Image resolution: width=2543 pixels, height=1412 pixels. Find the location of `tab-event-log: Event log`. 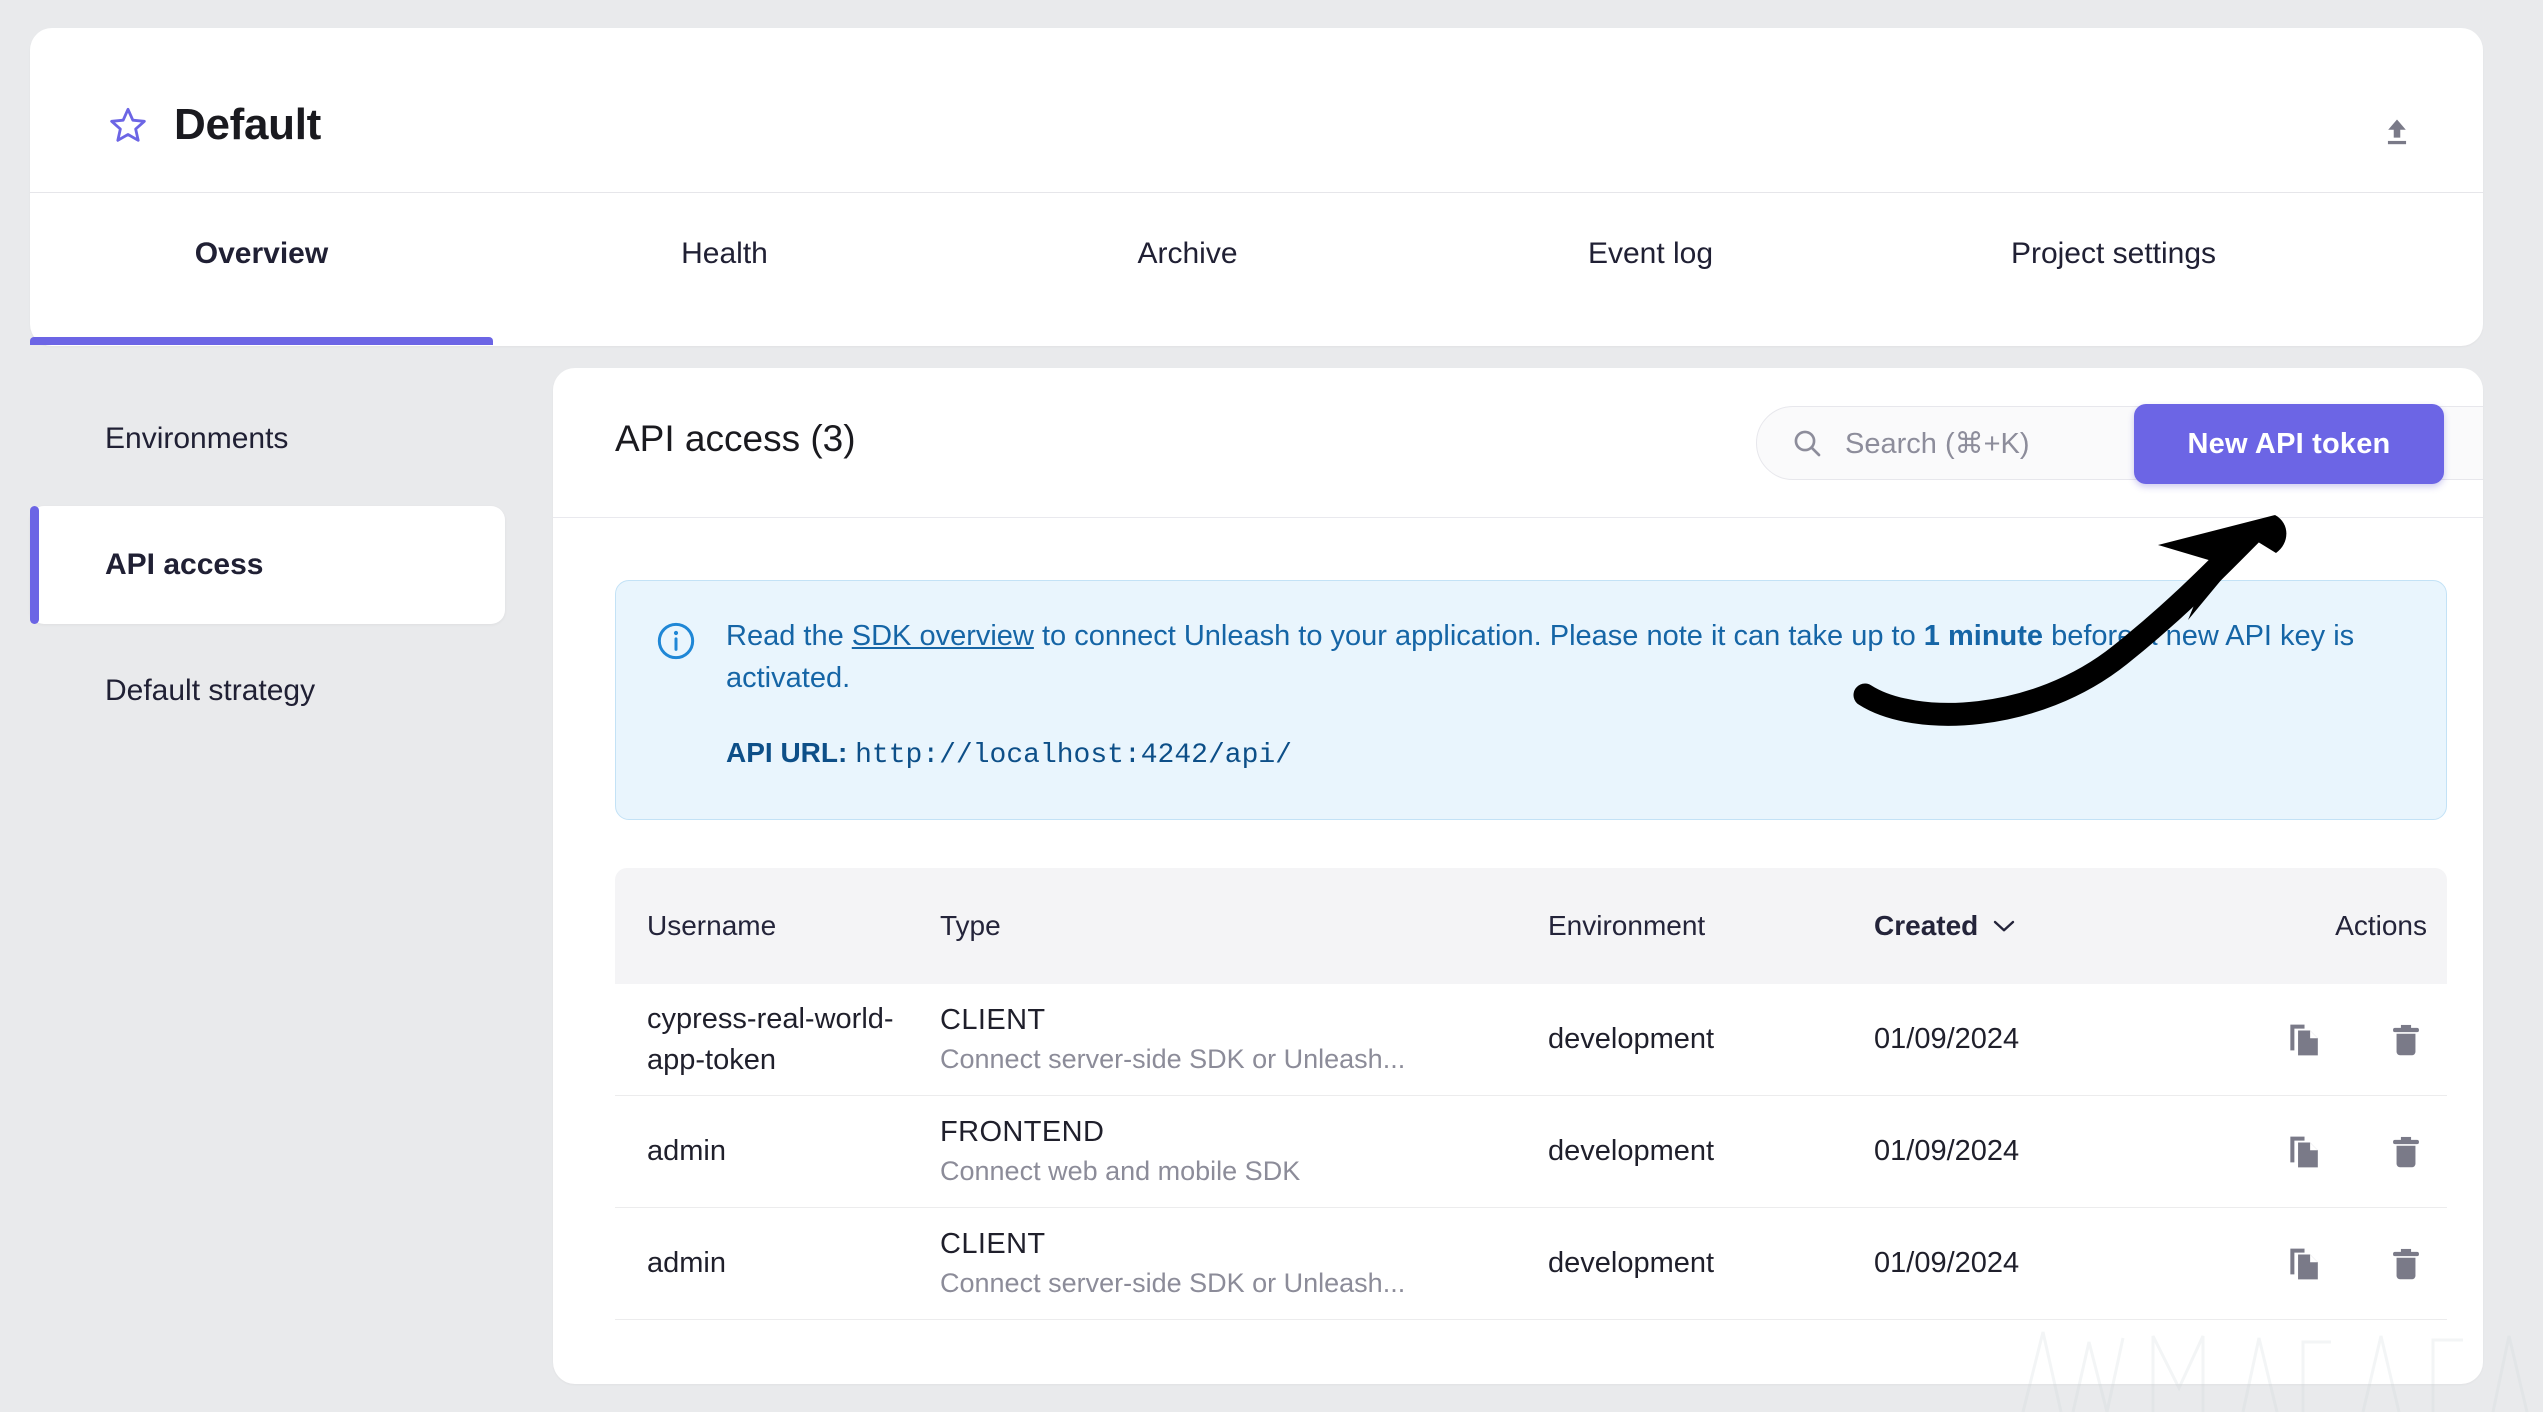

tab-event-log: Event log is located at coordinates (1650, 269).